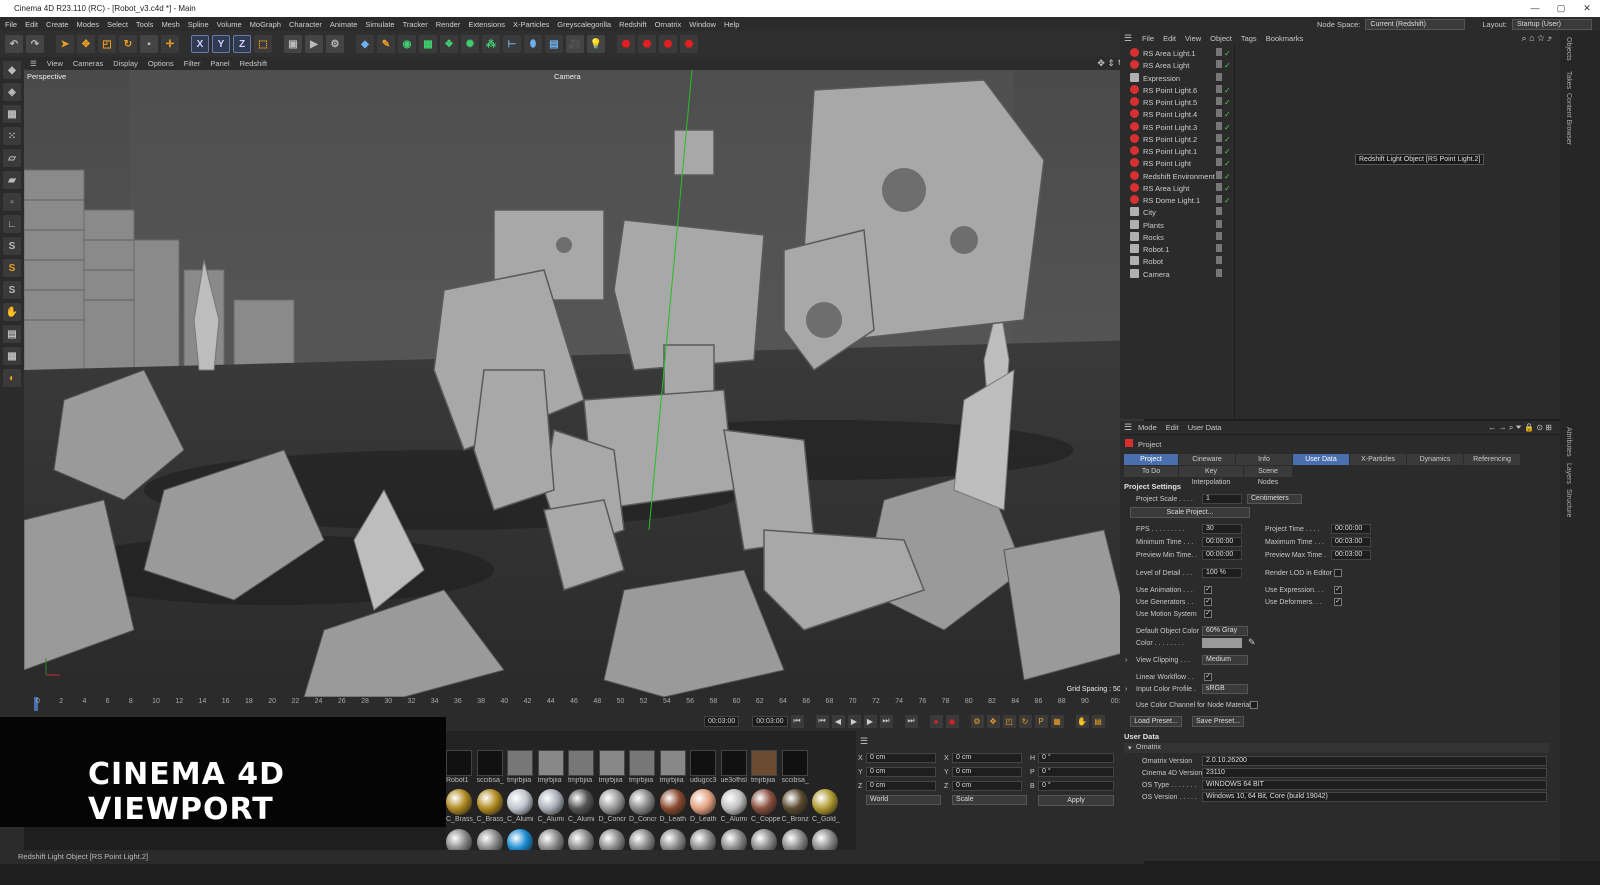 Image resolution: width=1600 pixels, height=885 pixels. Describe the element at coordinates (1193, 38) in the screenshot. I see `objects-menu-item: View` at that location.